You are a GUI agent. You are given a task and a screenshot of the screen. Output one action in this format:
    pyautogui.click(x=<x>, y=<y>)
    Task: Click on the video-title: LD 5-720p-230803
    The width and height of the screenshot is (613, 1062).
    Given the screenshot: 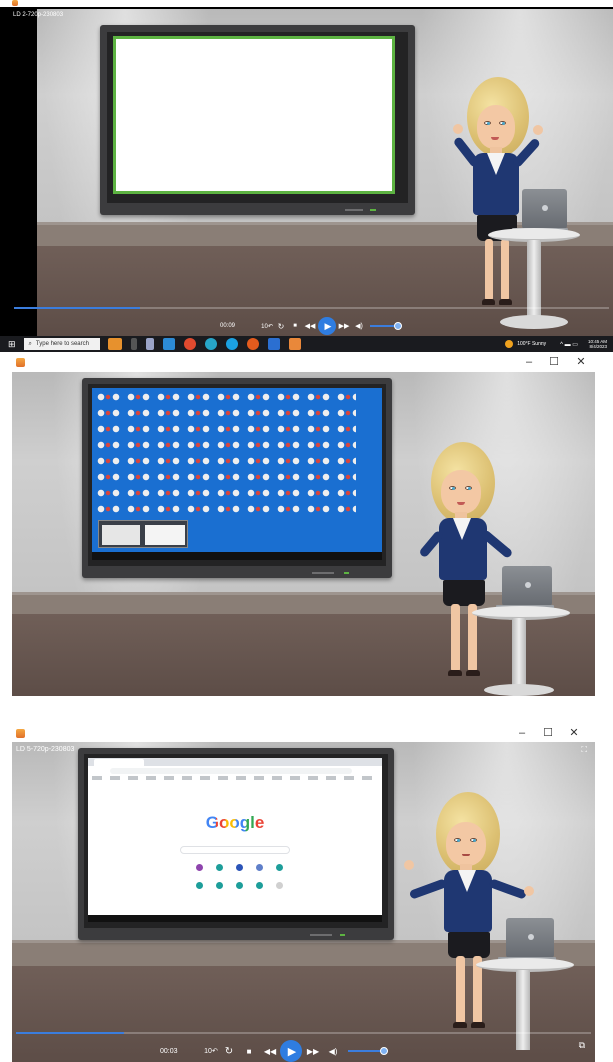 What is the action you would take?
    pyautogui.click(x=45, y=749)
    